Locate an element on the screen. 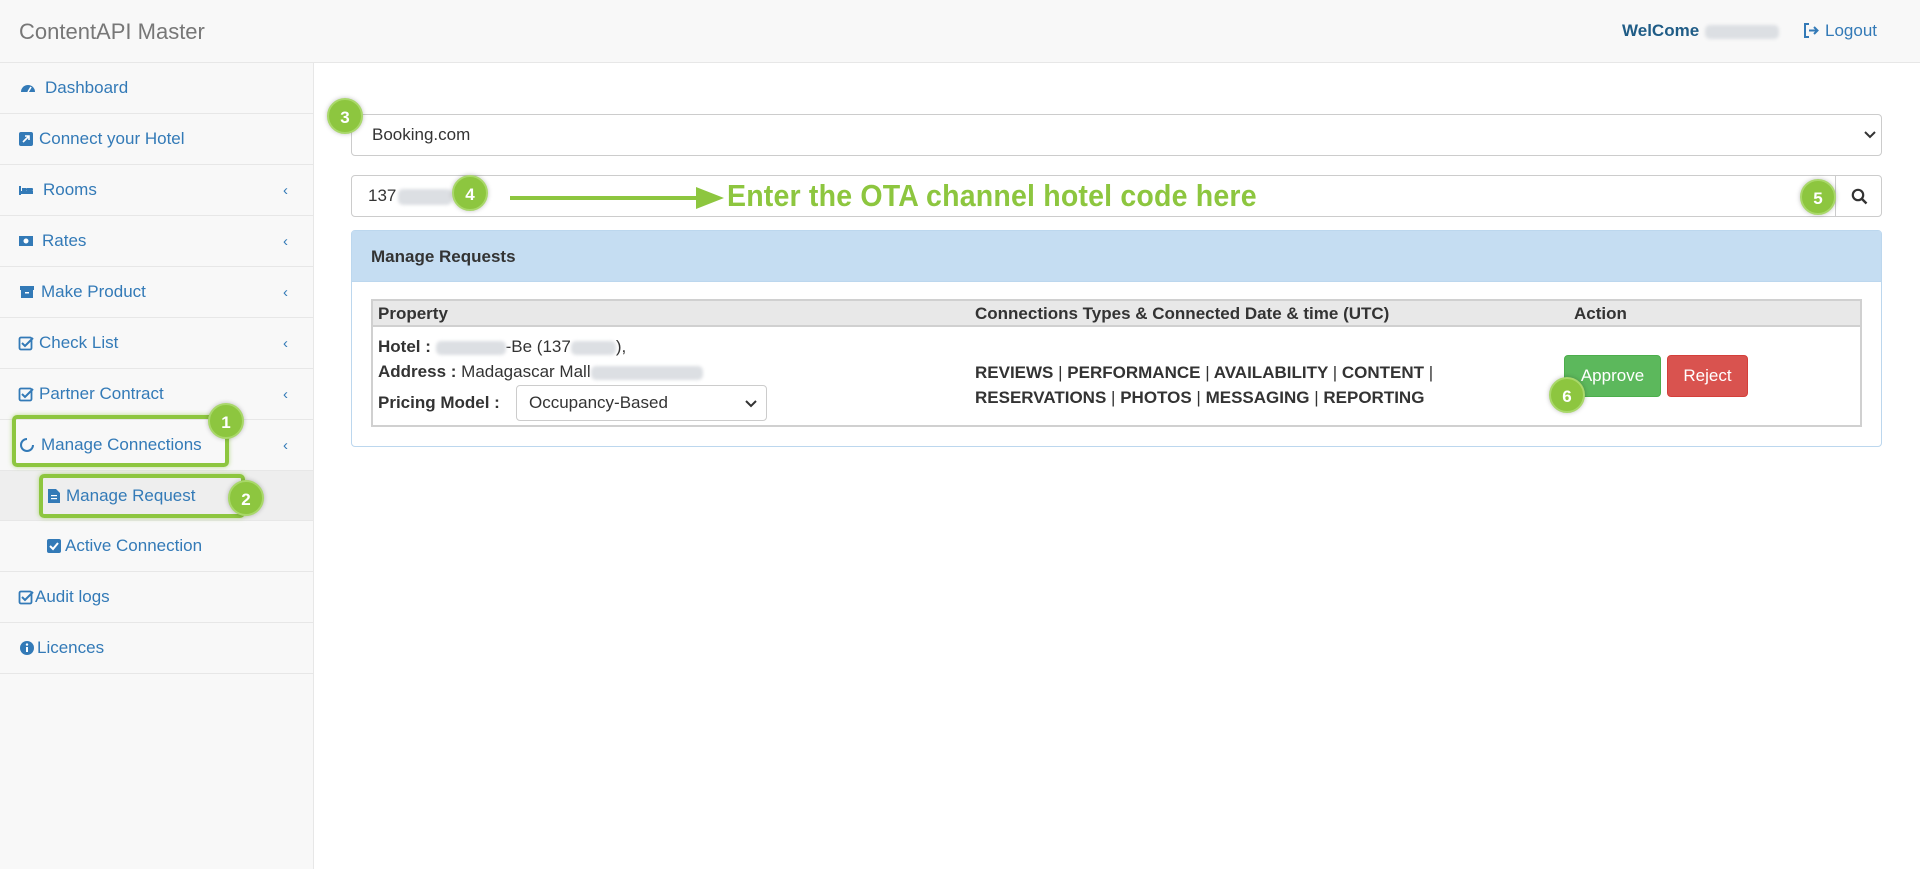  connection-type: MESSAGING is located at coordinates (1257, 397).